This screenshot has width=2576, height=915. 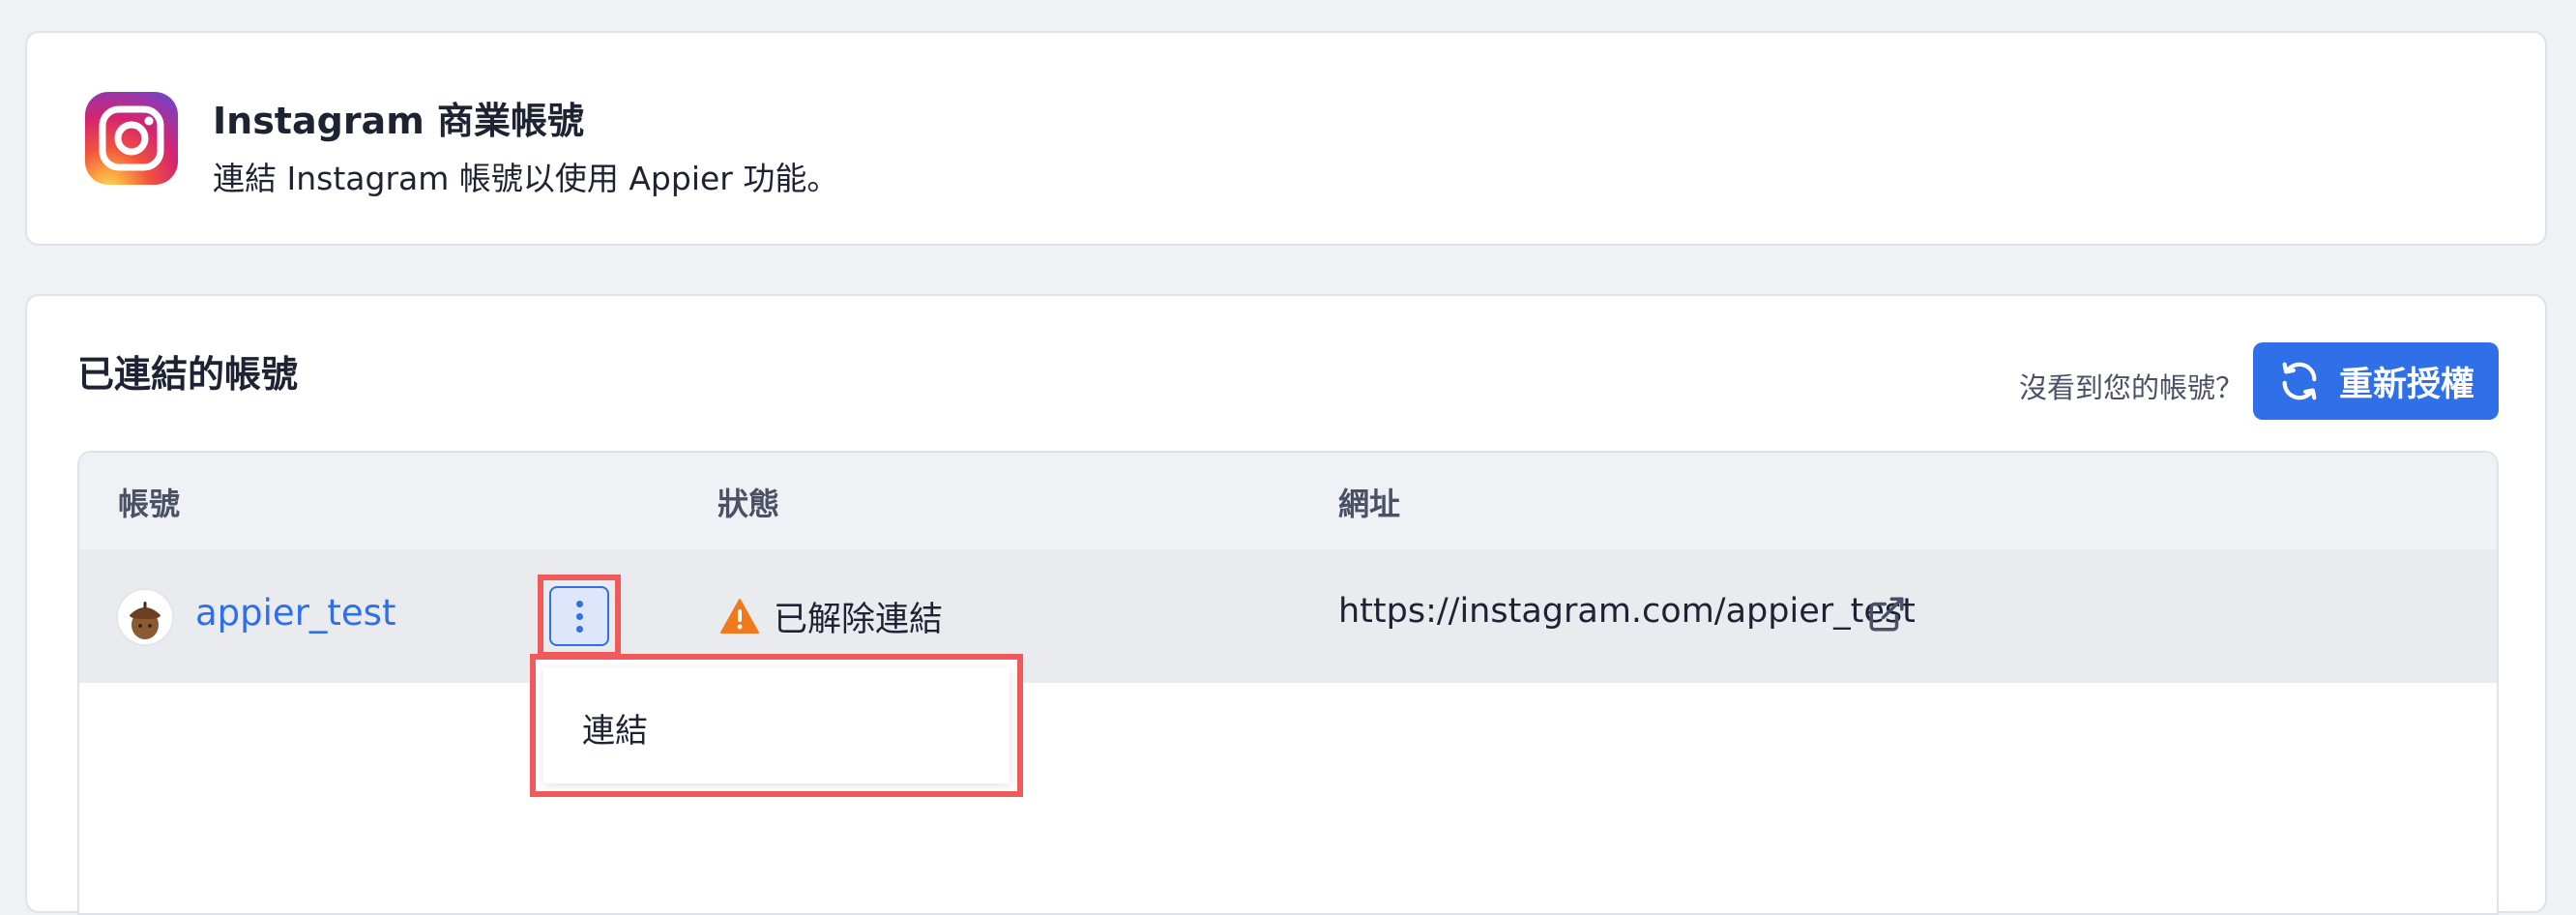 I want to click on column-header-url: 網址, so click(x=1369, y=504).